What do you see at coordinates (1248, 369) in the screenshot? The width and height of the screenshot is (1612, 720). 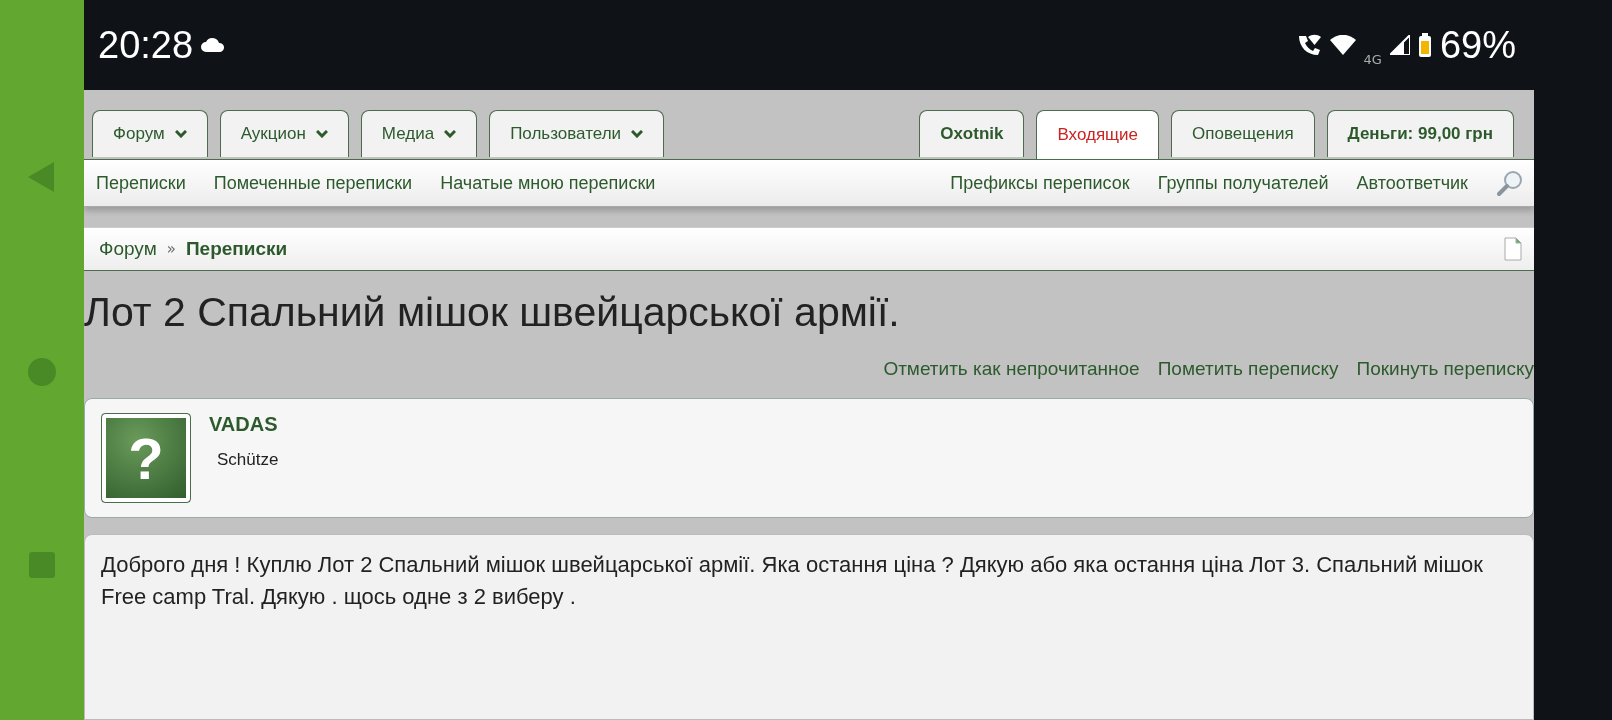 I see `conversation-action-link: Пометить переписку` at bounding box center [1248, 369].